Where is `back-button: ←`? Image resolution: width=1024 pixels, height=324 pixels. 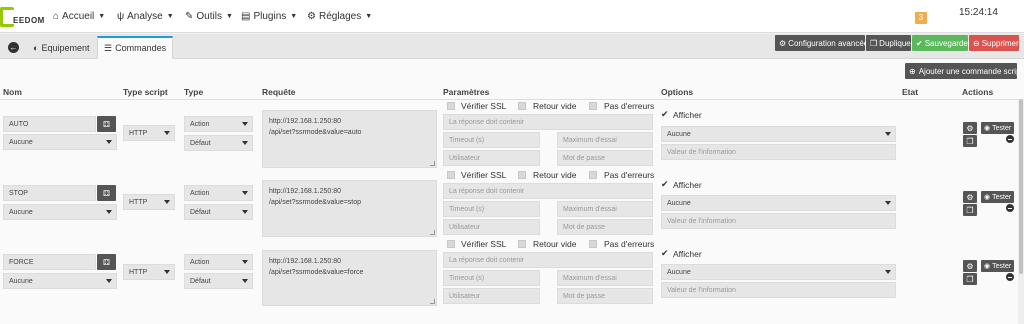 back-button: ← is located at coordinates (13, 47).